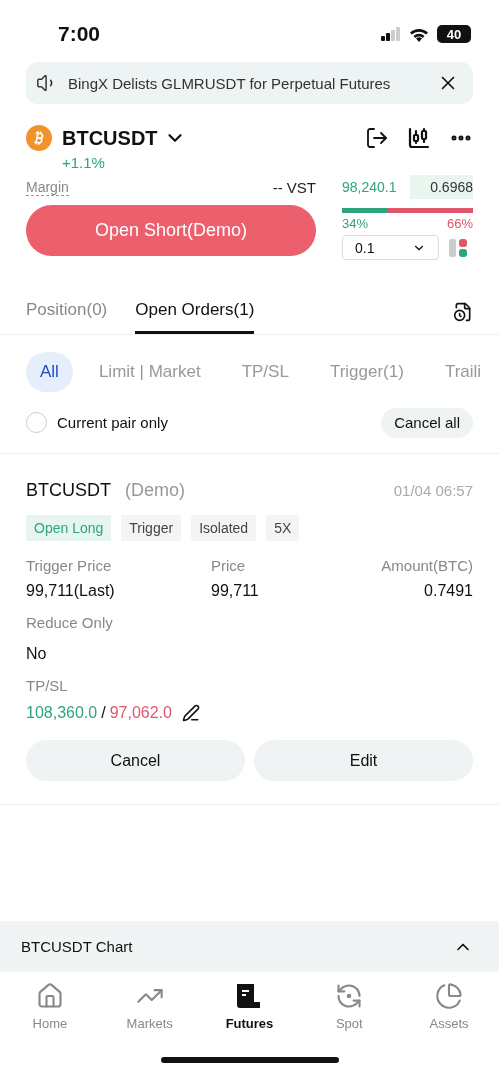  I want to click on field-value: 99,711(Last), so click(70, 591).